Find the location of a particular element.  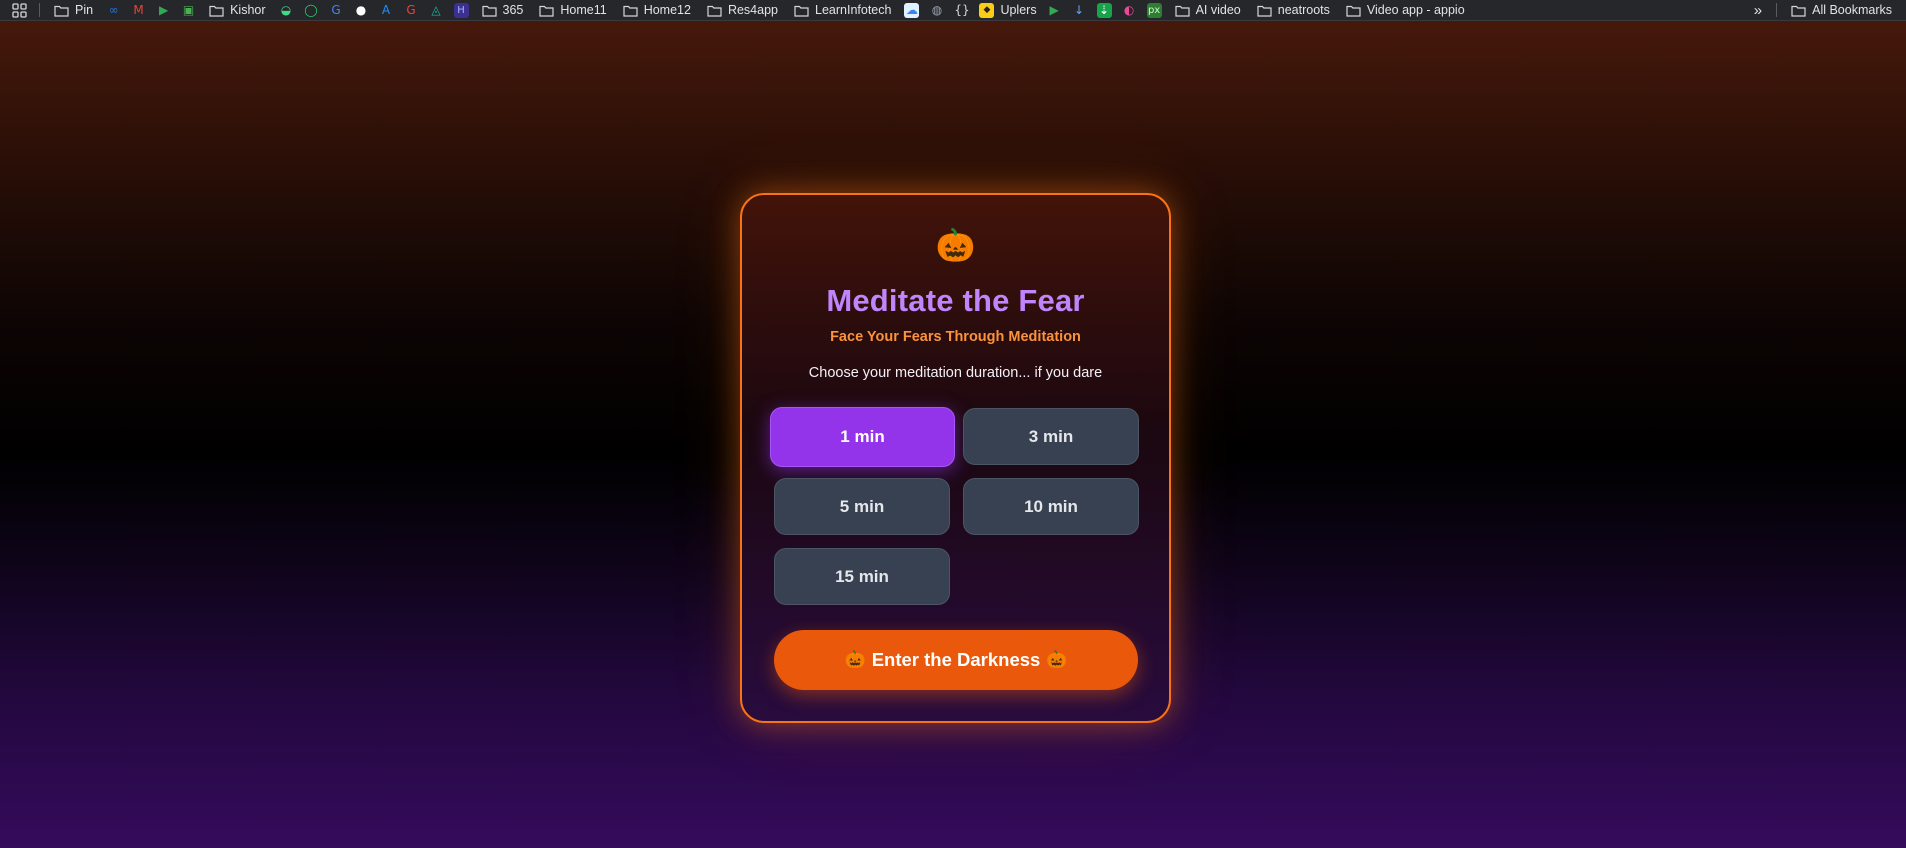

bookmark-folder: Home11 is located at coordinates (572, 10).